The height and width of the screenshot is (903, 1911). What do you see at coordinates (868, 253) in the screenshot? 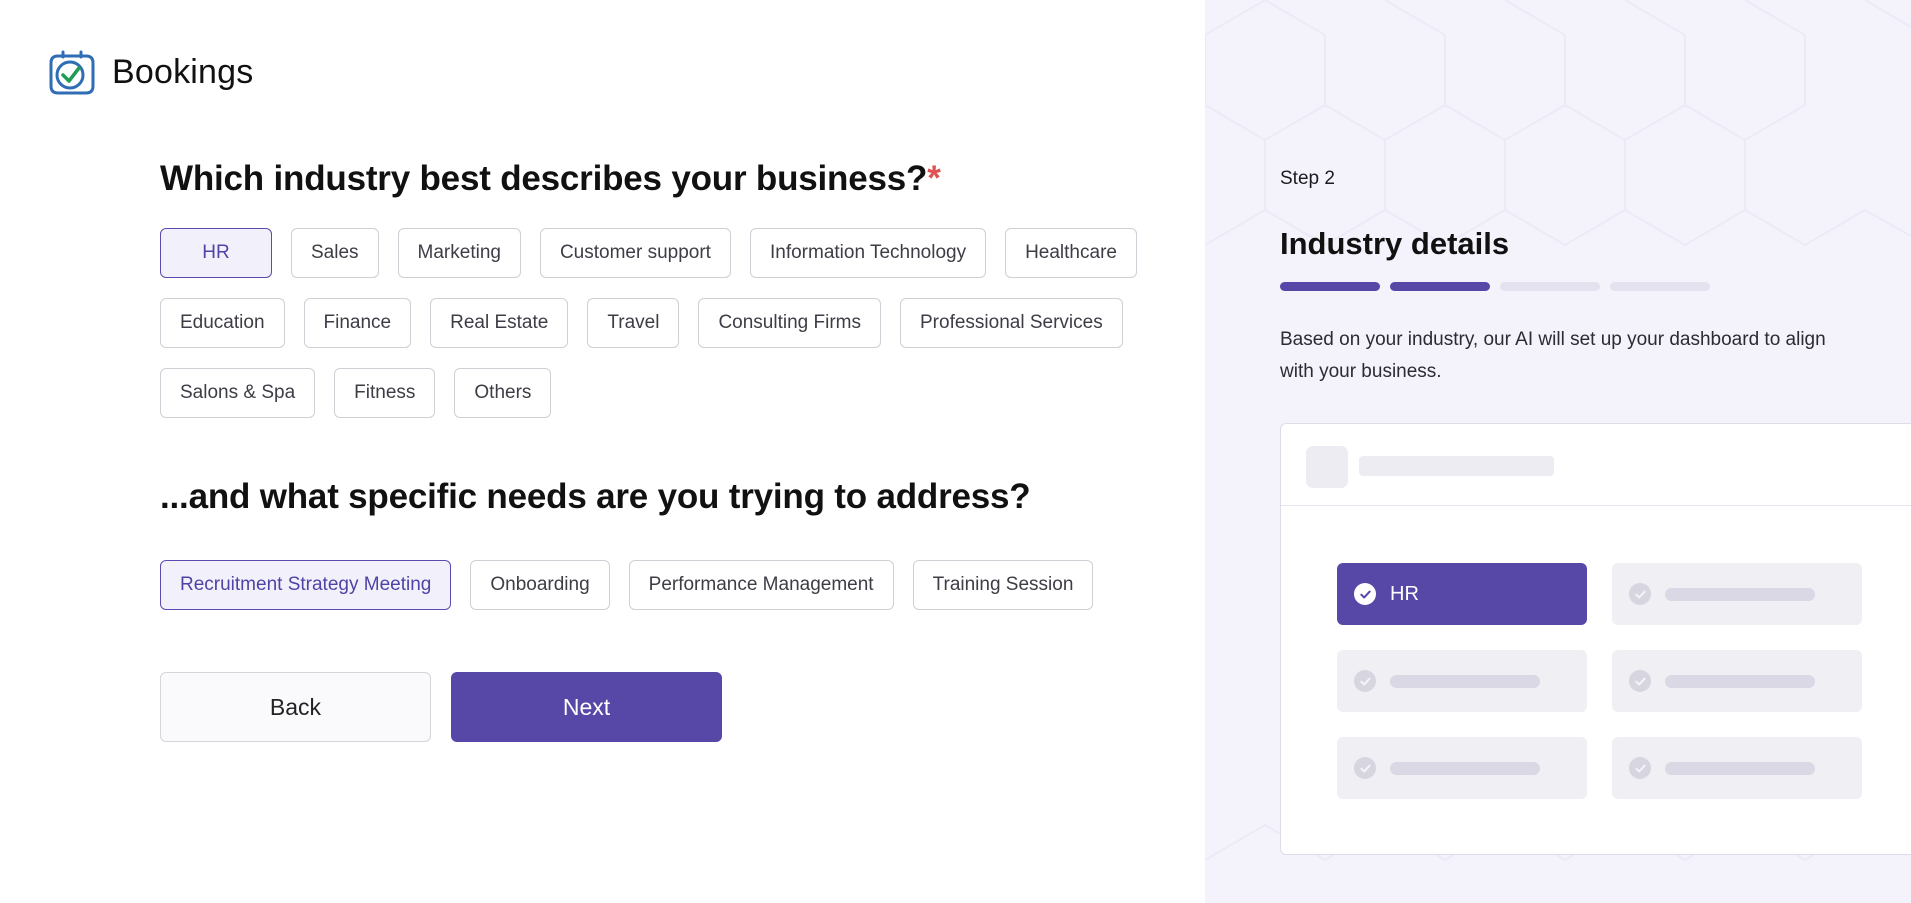
I see `industry-option-information-technology: Information Technology` at bounding box center [868, 253].